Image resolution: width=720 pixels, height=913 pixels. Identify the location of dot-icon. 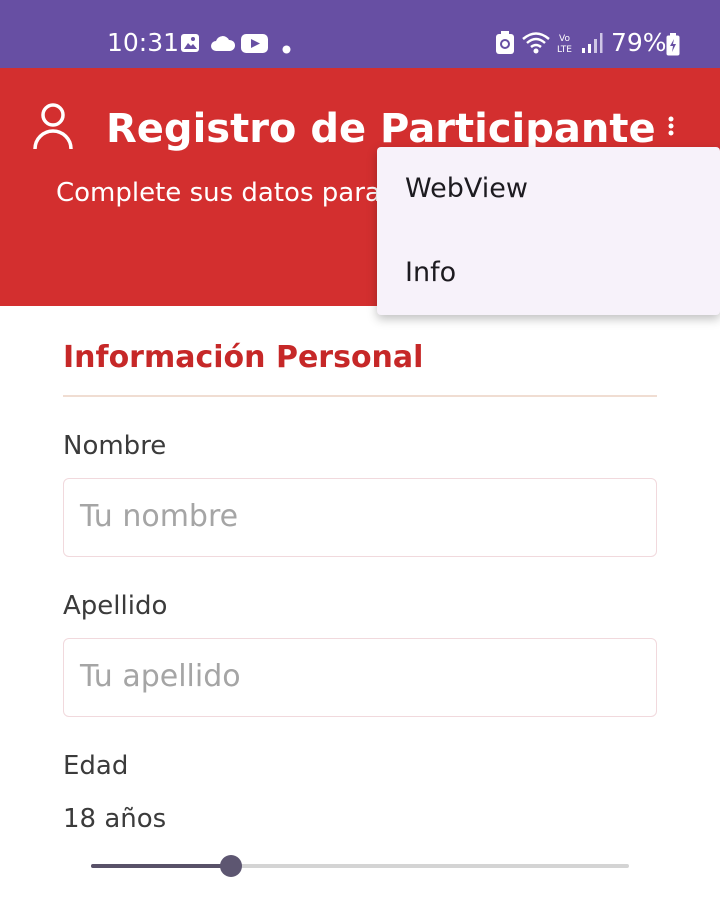
(286, 48).